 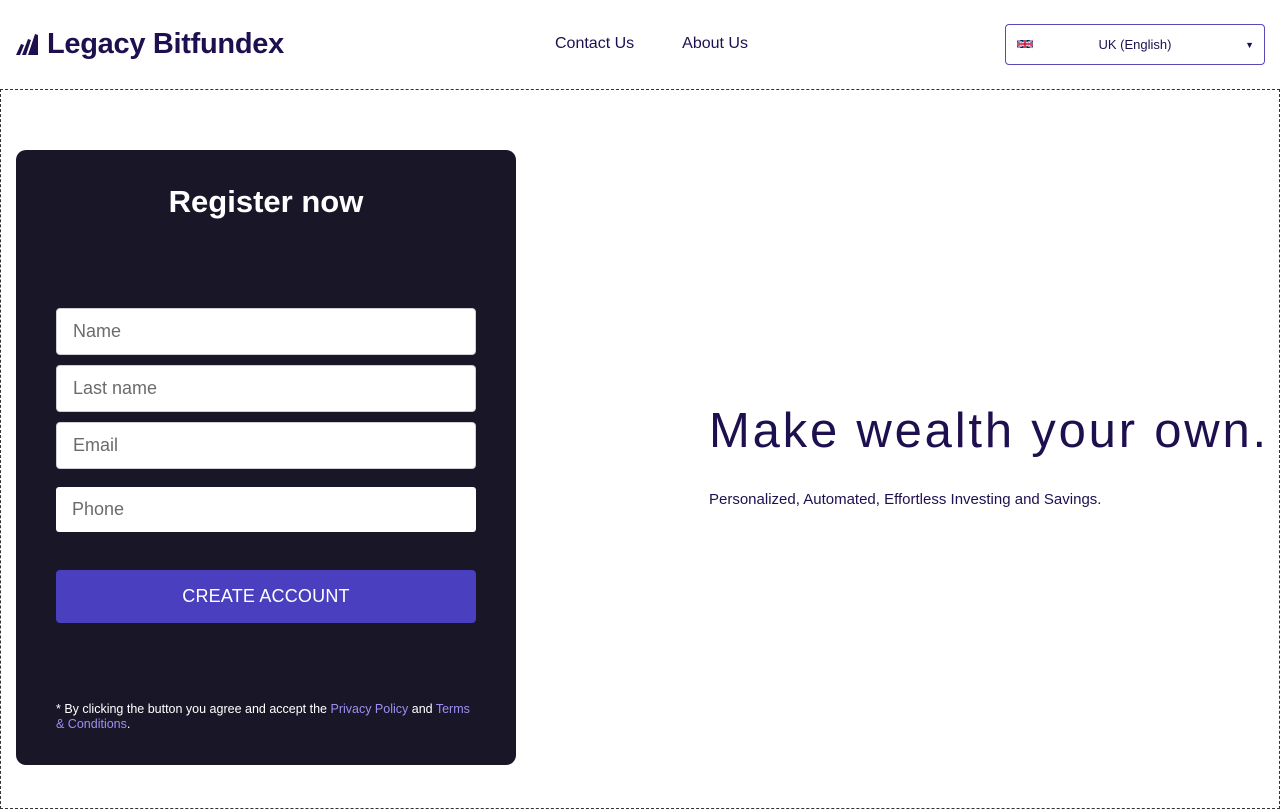 What do you see at coordinates (651, 44) in the screenshot?
I see `main-nav: Contact Us About Us` at bounding box center [651, 44].